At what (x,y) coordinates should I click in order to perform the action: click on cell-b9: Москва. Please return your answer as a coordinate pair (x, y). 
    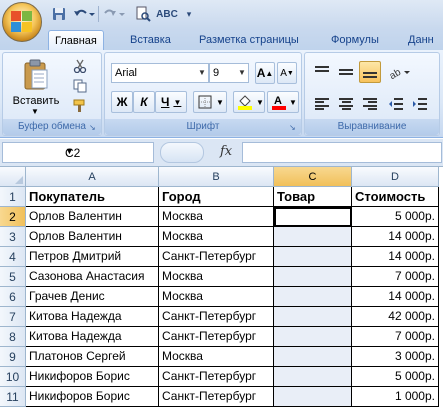
    Looking at the image, I should click on (216, 357).